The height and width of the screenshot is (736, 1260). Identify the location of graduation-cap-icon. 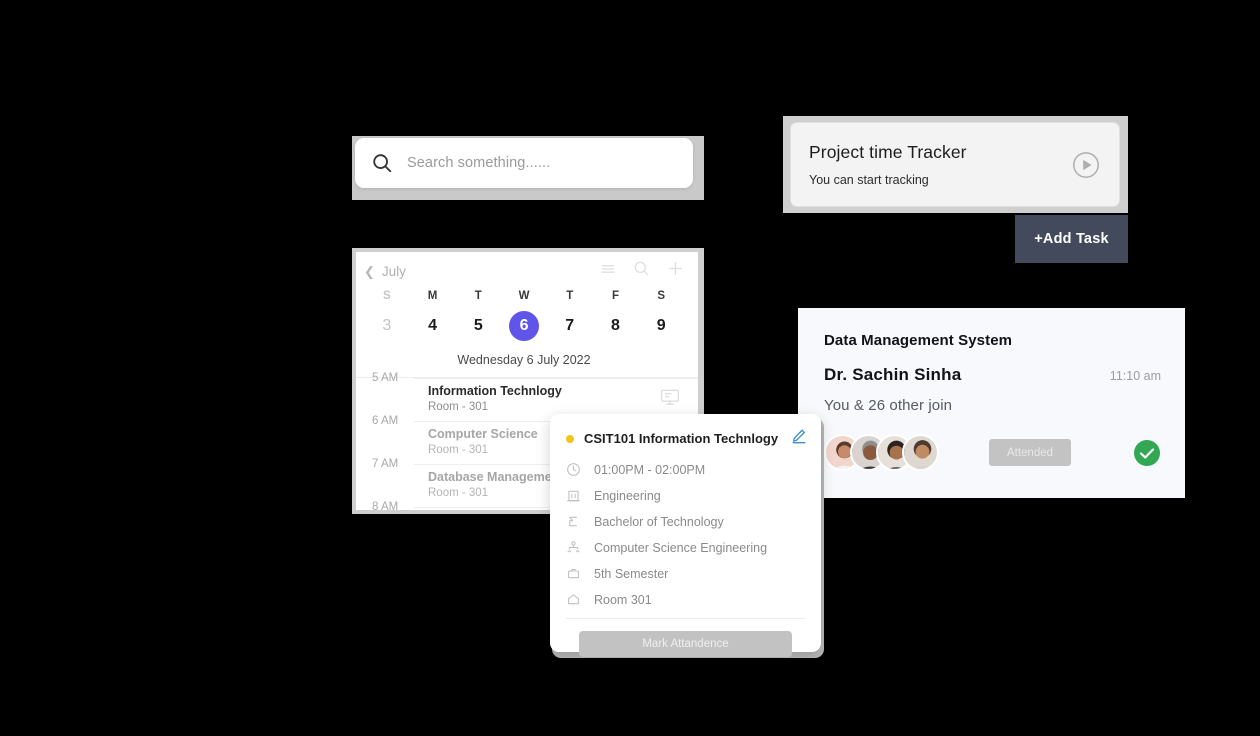
(574, 521).